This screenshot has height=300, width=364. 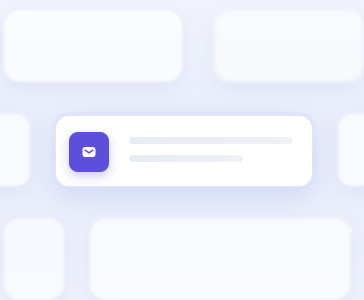 What do you see at coordinates (15, 150) in the screenshot?
I see `background-card-middle-left` at bounding box center [15, 150].